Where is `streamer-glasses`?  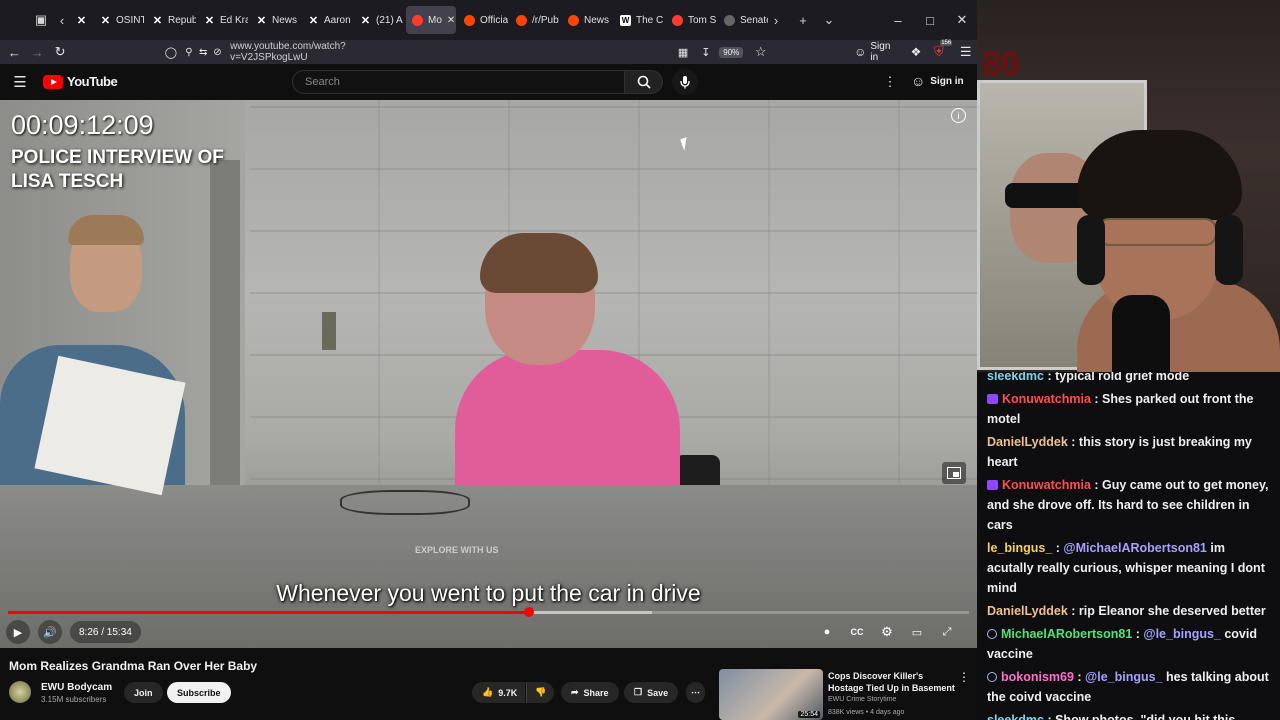
streamer-glasses is located at coordinates (1157, 232).